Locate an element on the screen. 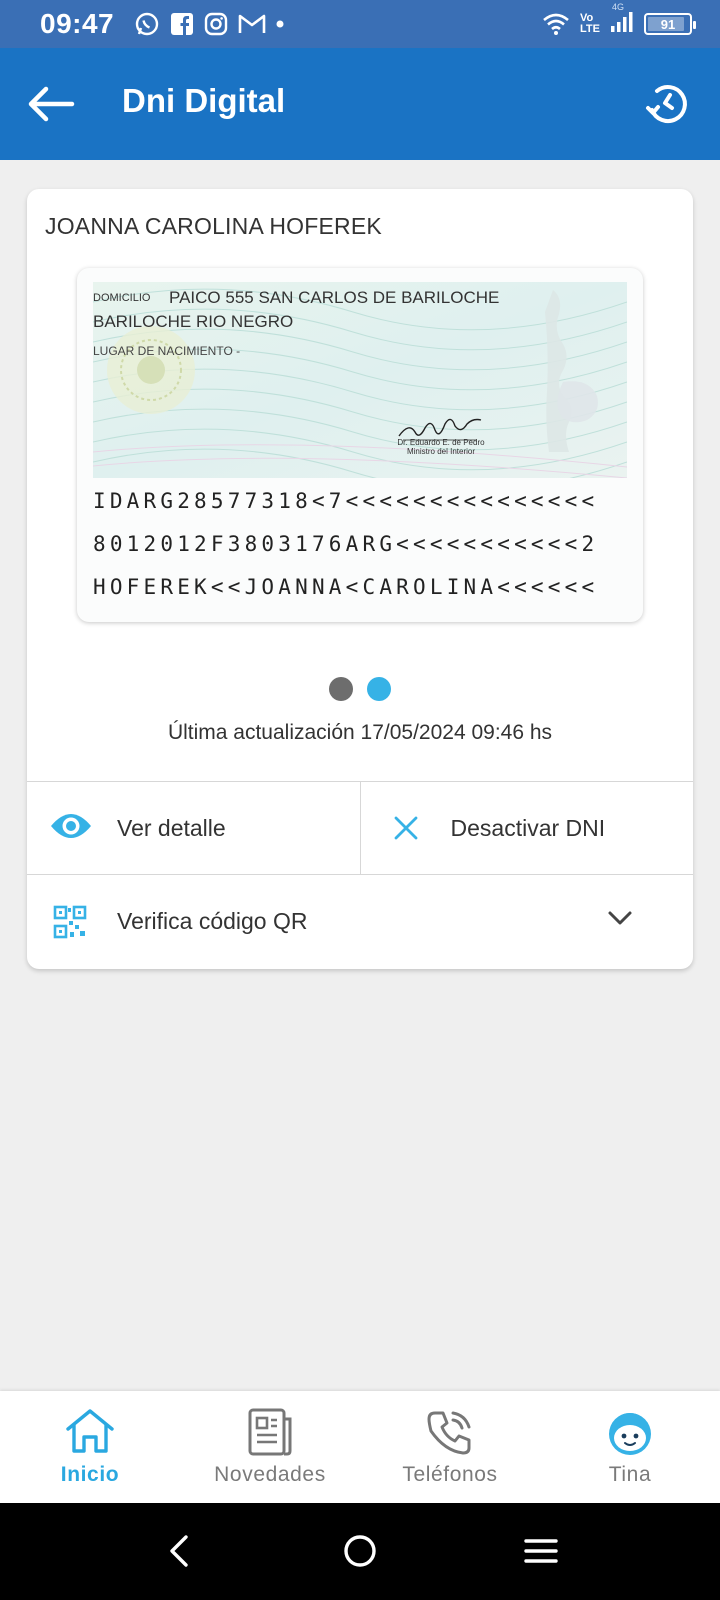  facebook-icon is located at coordinates (182, 24).